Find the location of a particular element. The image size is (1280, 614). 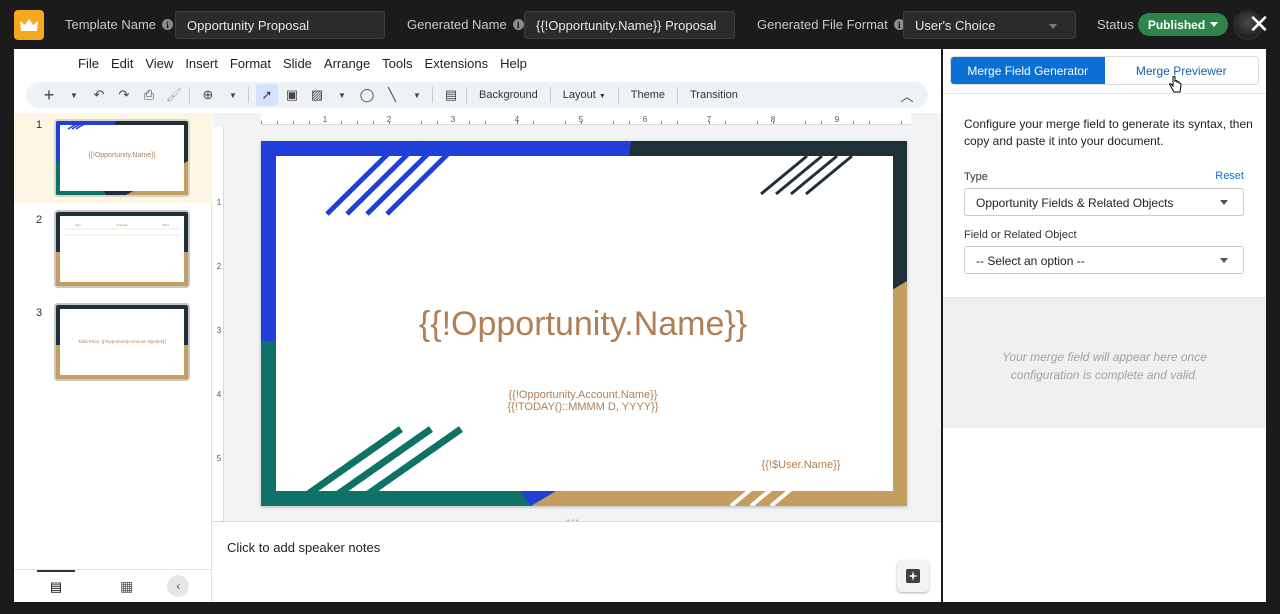

menu-slide: Slide is located at coordinates (297, 63).